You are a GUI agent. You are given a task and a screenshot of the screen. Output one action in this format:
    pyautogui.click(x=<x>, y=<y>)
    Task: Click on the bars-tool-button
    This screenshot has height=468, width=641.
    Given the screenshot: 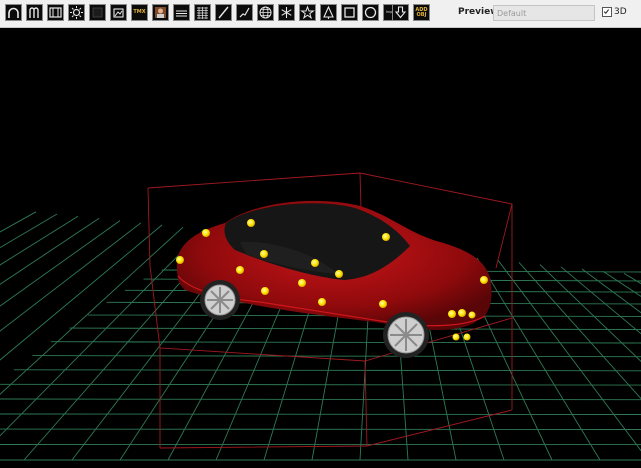 What is the action you would take?
    pyautogui.click(x=181, y=12)
    